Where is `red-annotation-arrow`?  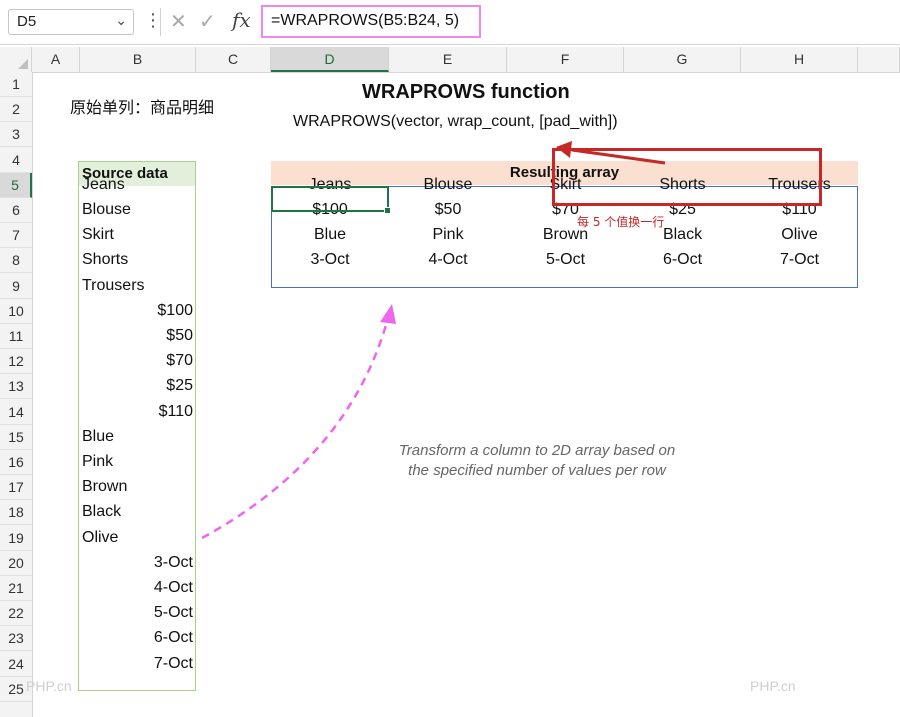 red-annotation-arrow is located at coordinates (611, 153).